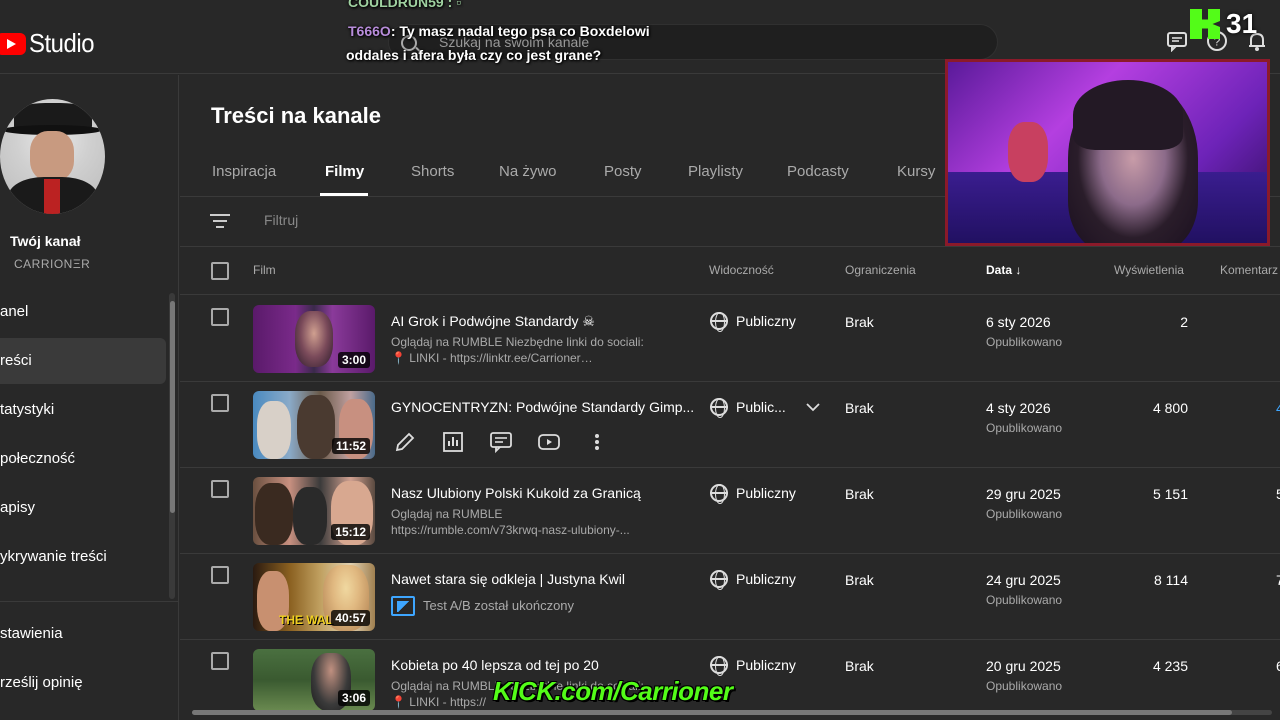 This screenshot has height=720, width=1280. I want to click on tab-posts: Posty, so click(623, 171).